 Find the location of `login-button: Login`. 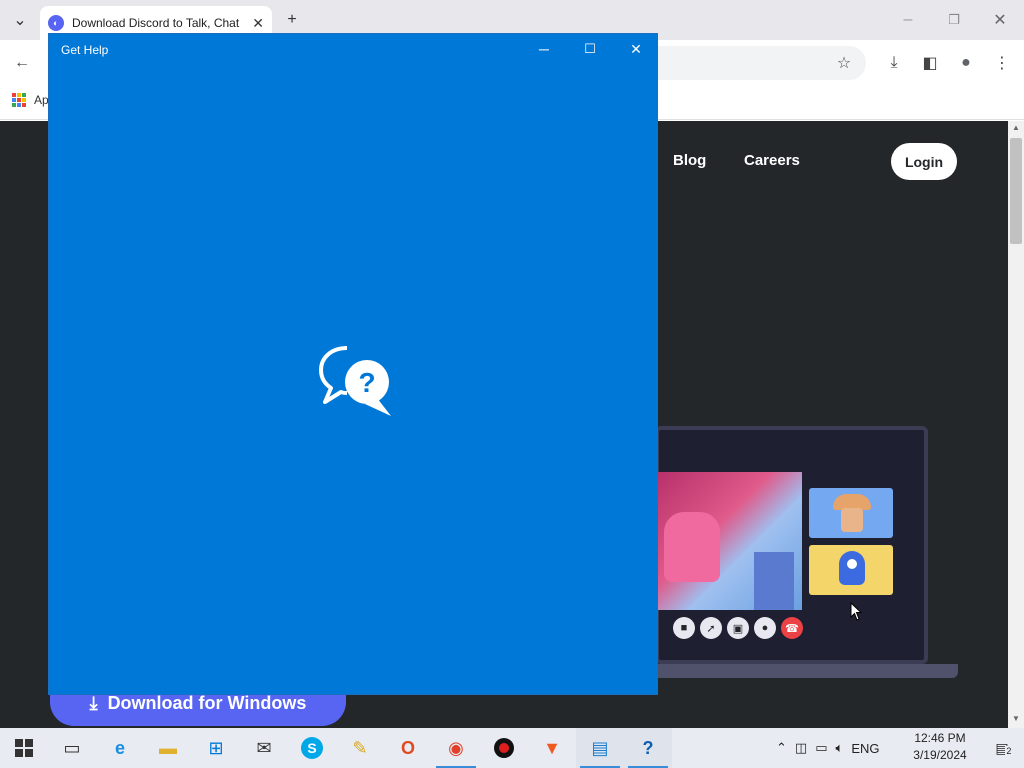

login-button: Login is located at coordinates (924, 161).